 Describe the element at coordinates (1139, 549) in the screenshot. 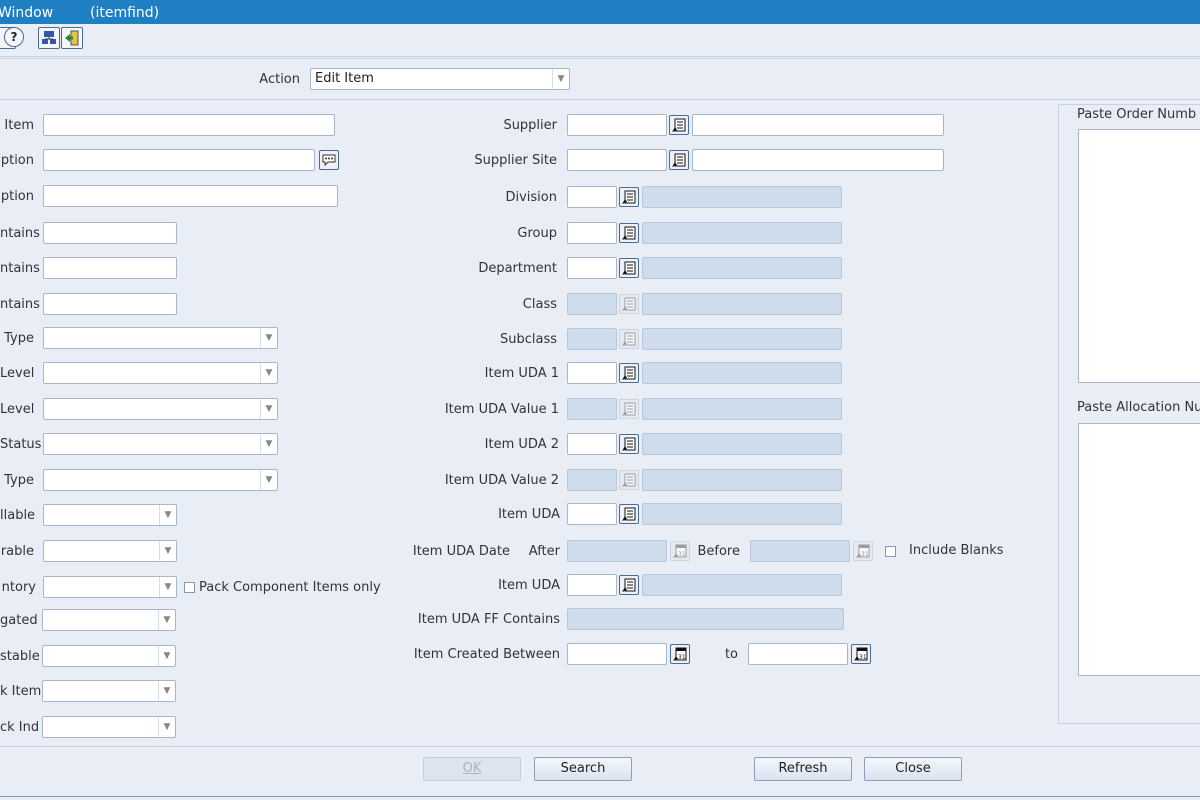

I see `paste-allocation-textarea` at that location.